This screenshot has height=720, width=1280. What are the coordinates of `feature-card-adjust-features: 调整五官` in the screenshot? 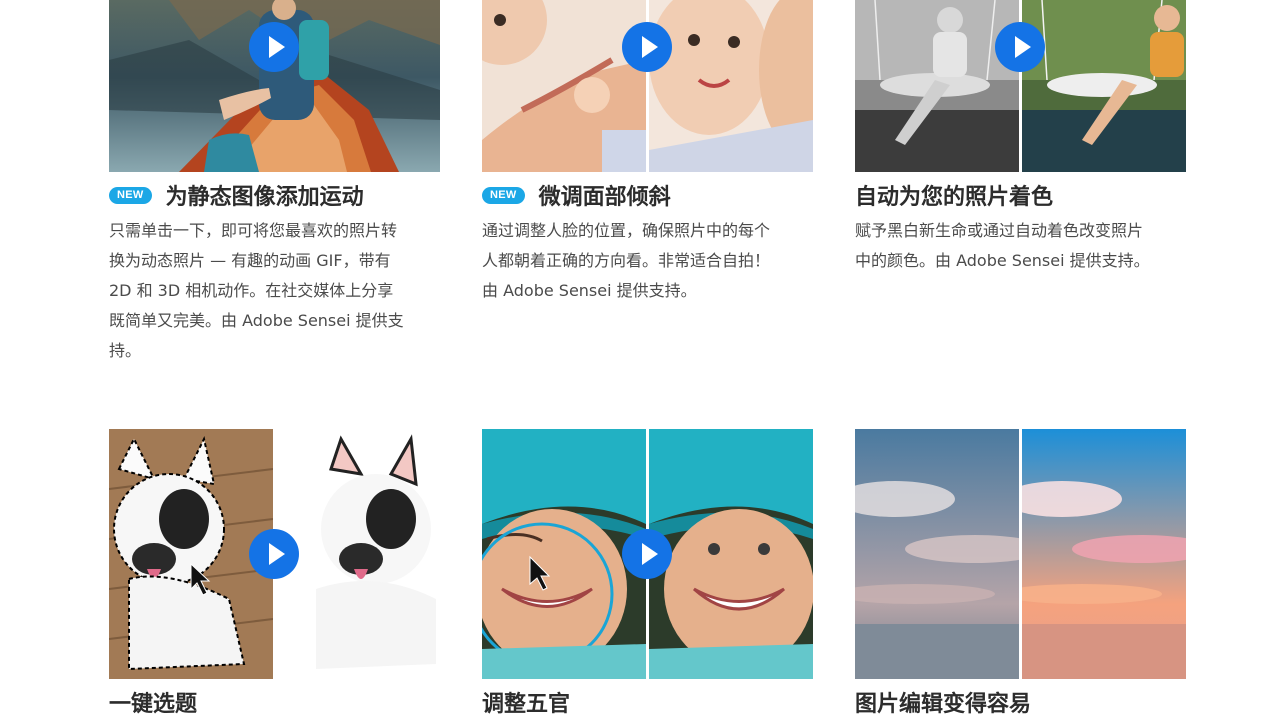 It's located at (647, 573).